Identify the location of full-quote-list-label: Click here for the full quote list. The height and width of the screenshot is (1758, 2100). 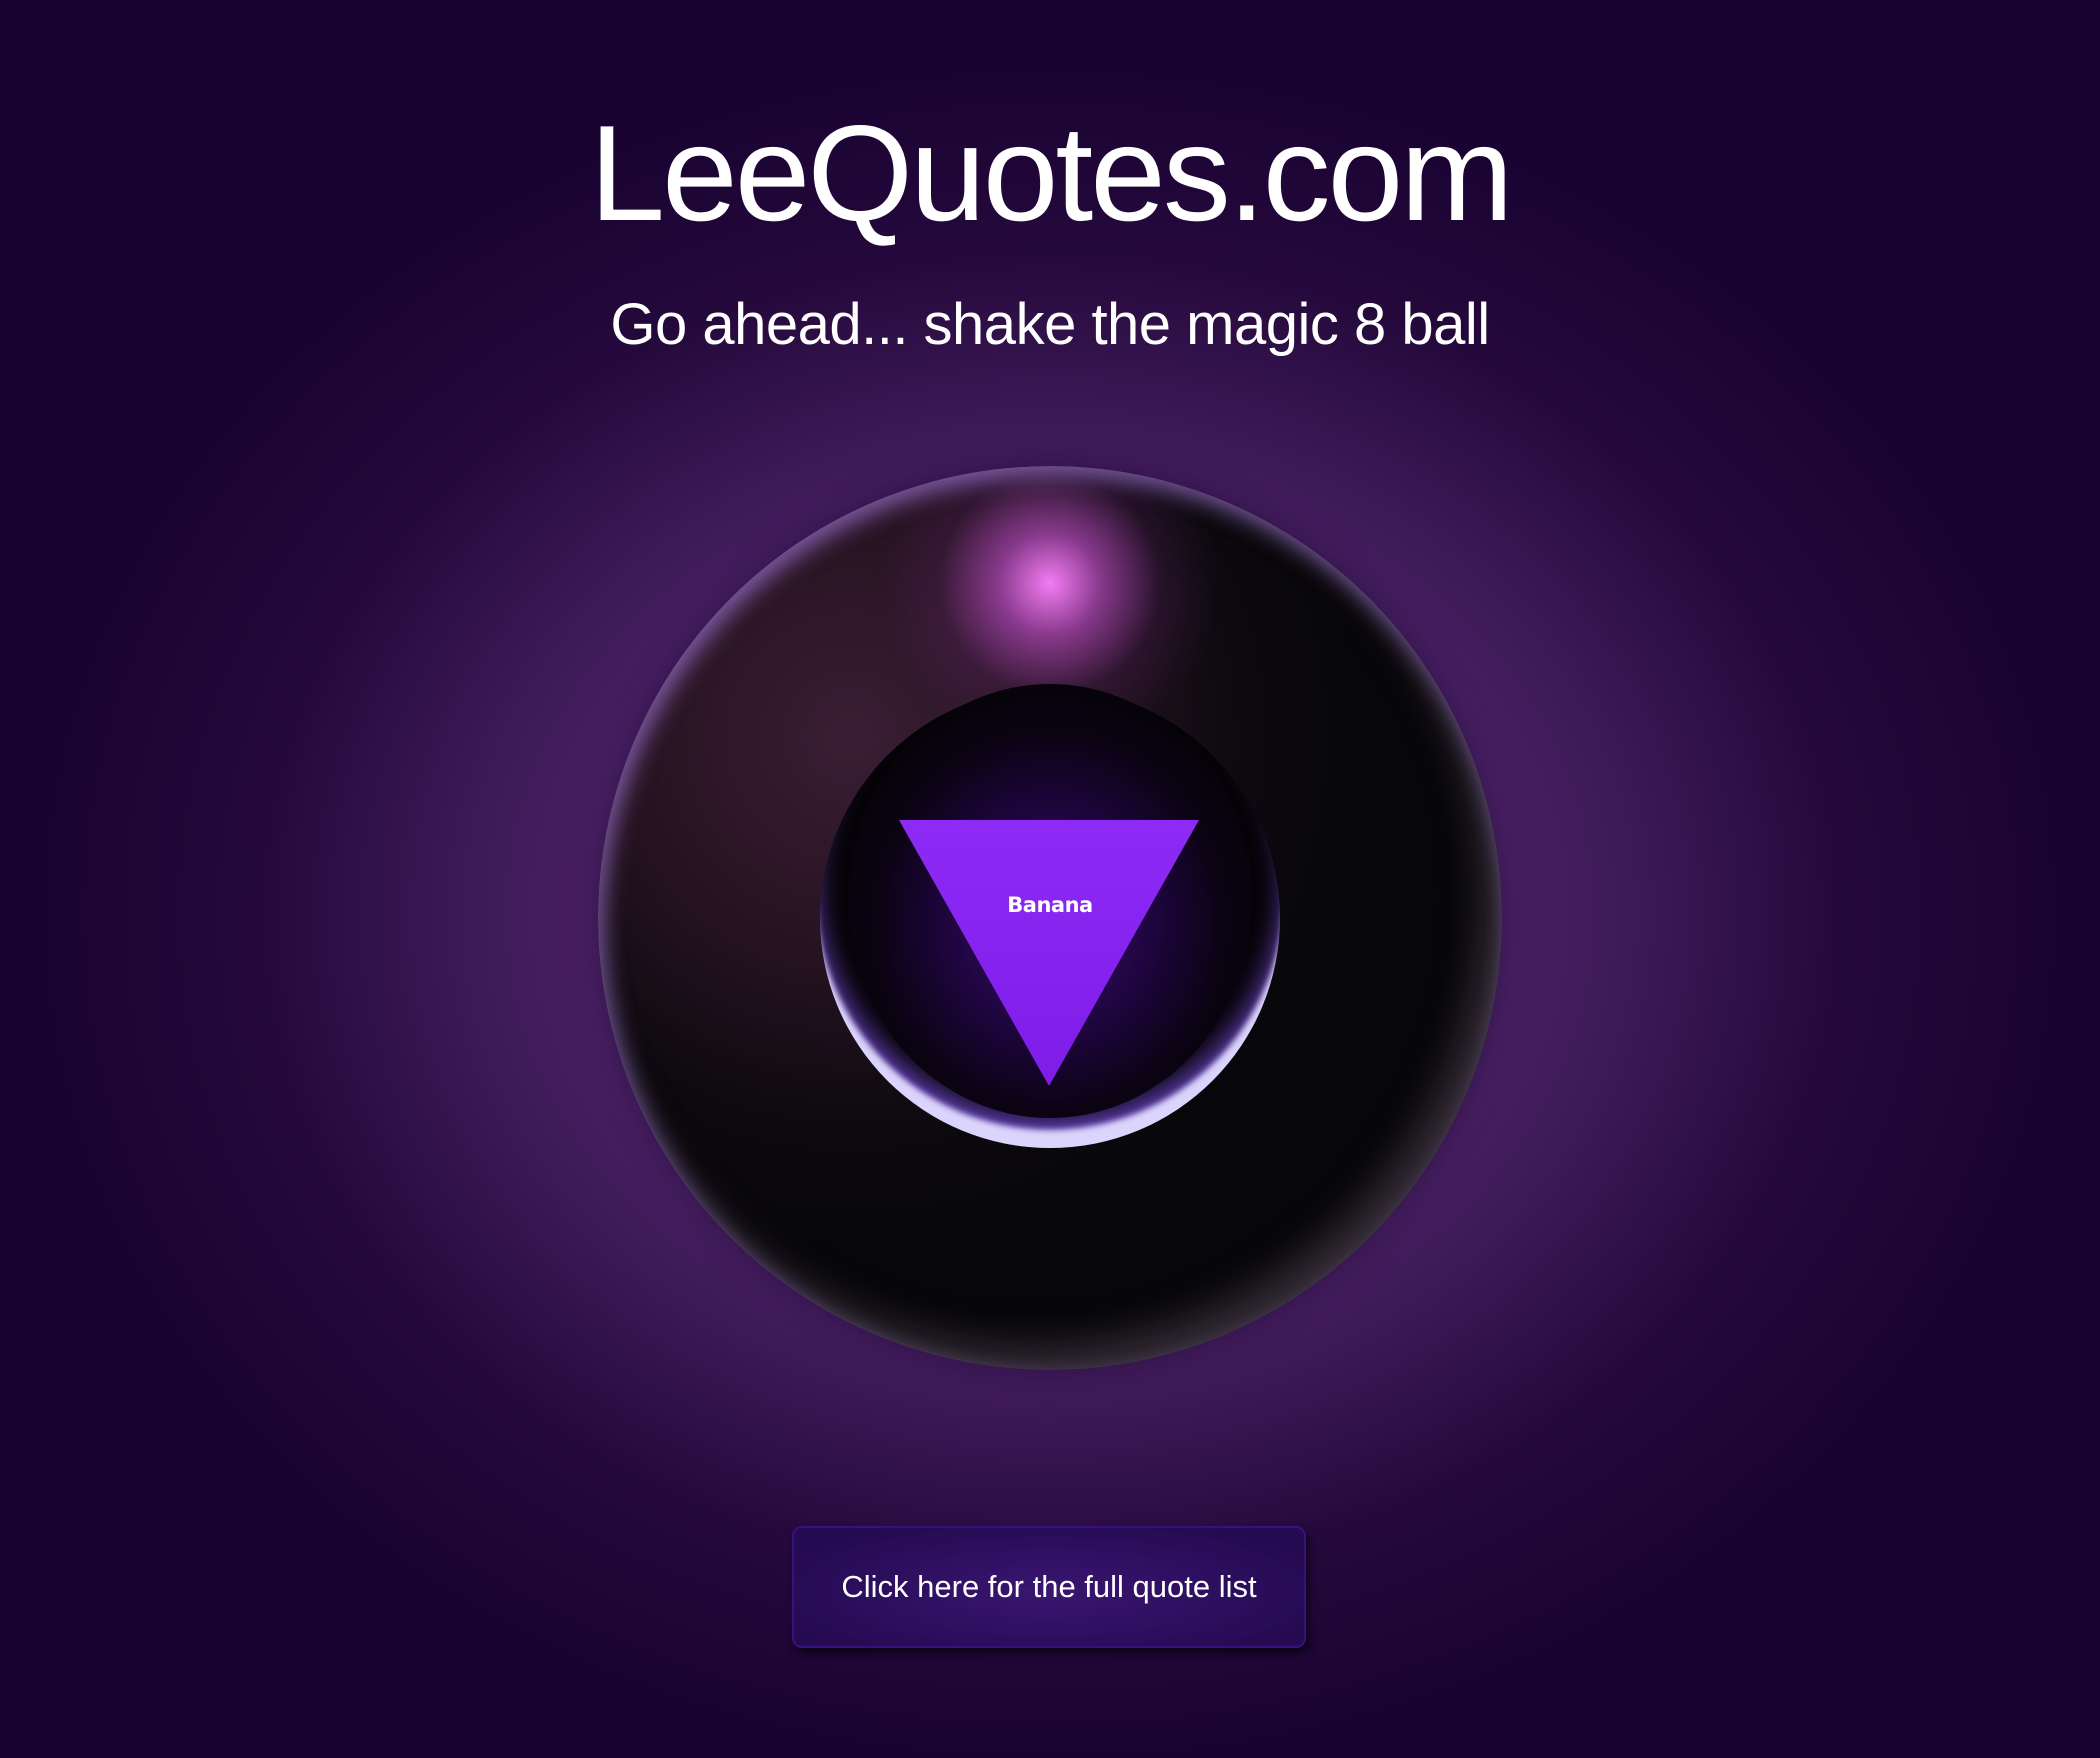
(1049, 1586).